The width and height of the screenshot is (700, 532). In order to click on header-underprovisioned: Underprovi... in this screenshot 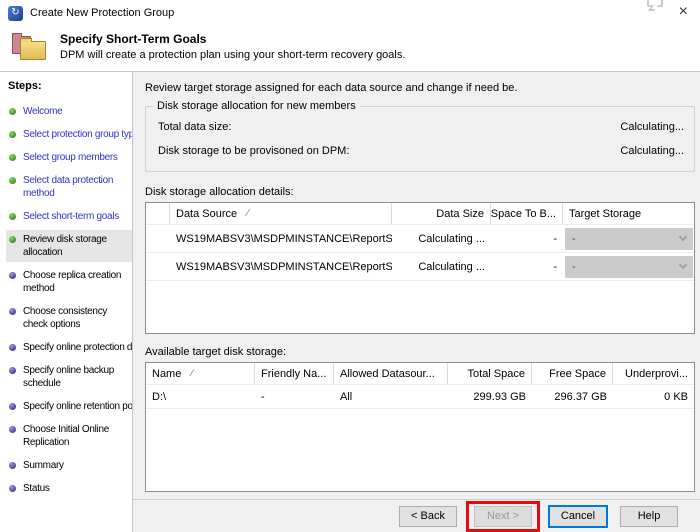, I will do `click(653, 373)`.